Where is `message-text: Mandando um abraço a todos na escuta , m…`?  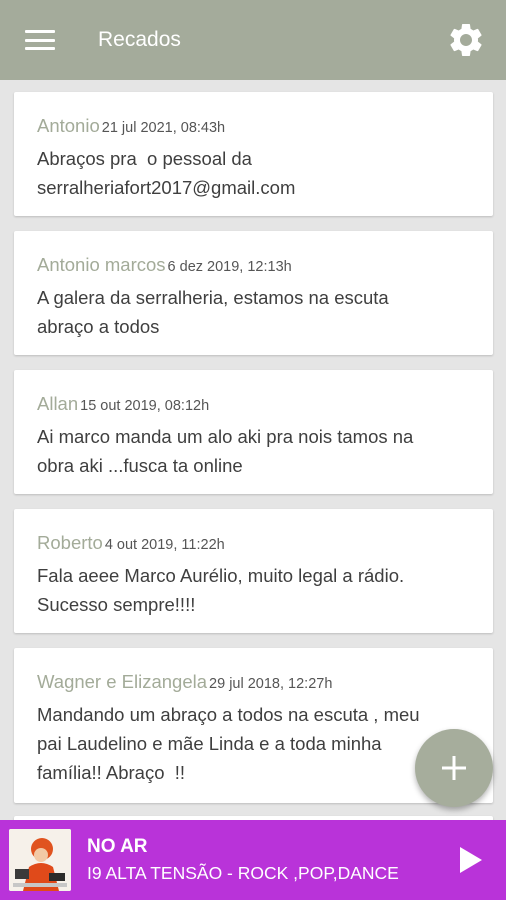 message-text: Mandando um abraço a todos na escuta , m… is located at coordinates (228, 743).